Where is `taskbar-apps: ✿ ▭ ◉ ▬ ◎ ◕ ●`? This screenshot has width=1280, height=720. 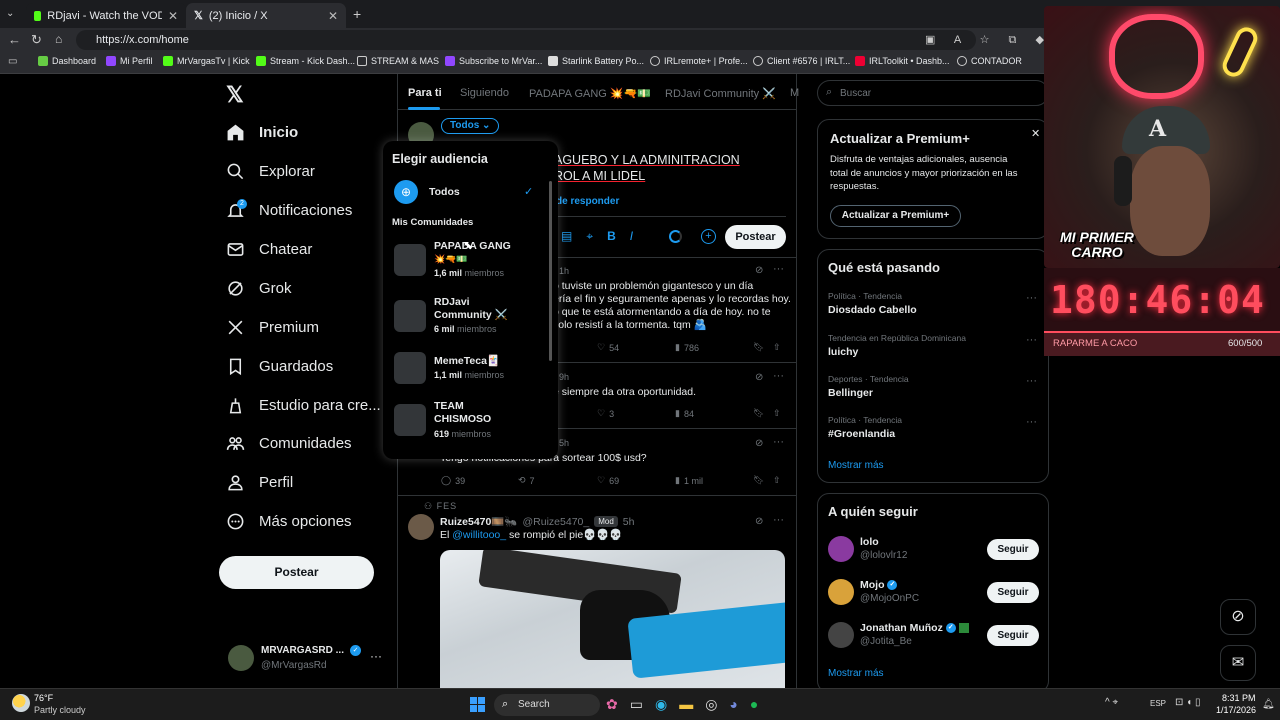
taskbar-apps: ✿ ▭ ◉ ▬ ◎ ◕ ● is located at coordinates (682, 704).